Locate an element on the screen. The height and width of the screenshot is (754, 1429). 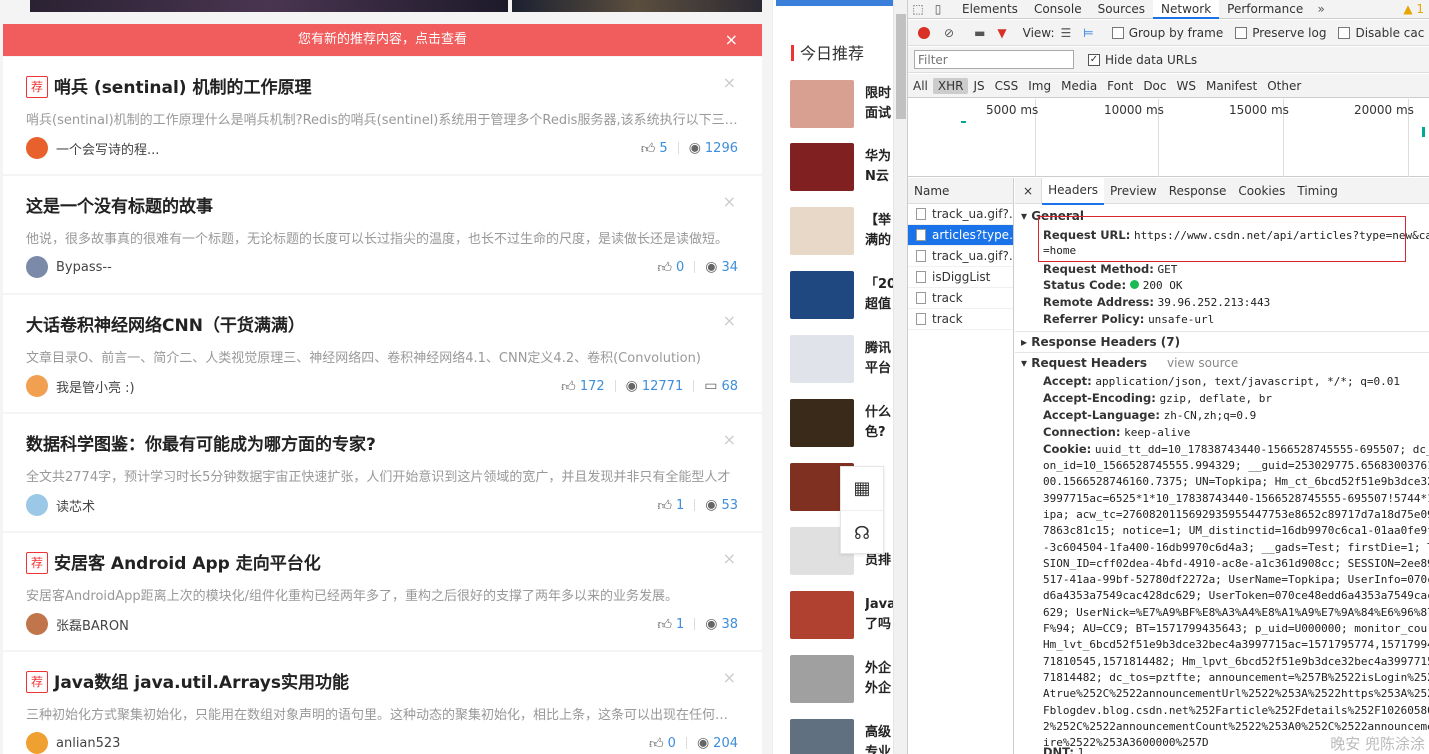
type-filter-media: Media is located at coordinates (1079, 86).